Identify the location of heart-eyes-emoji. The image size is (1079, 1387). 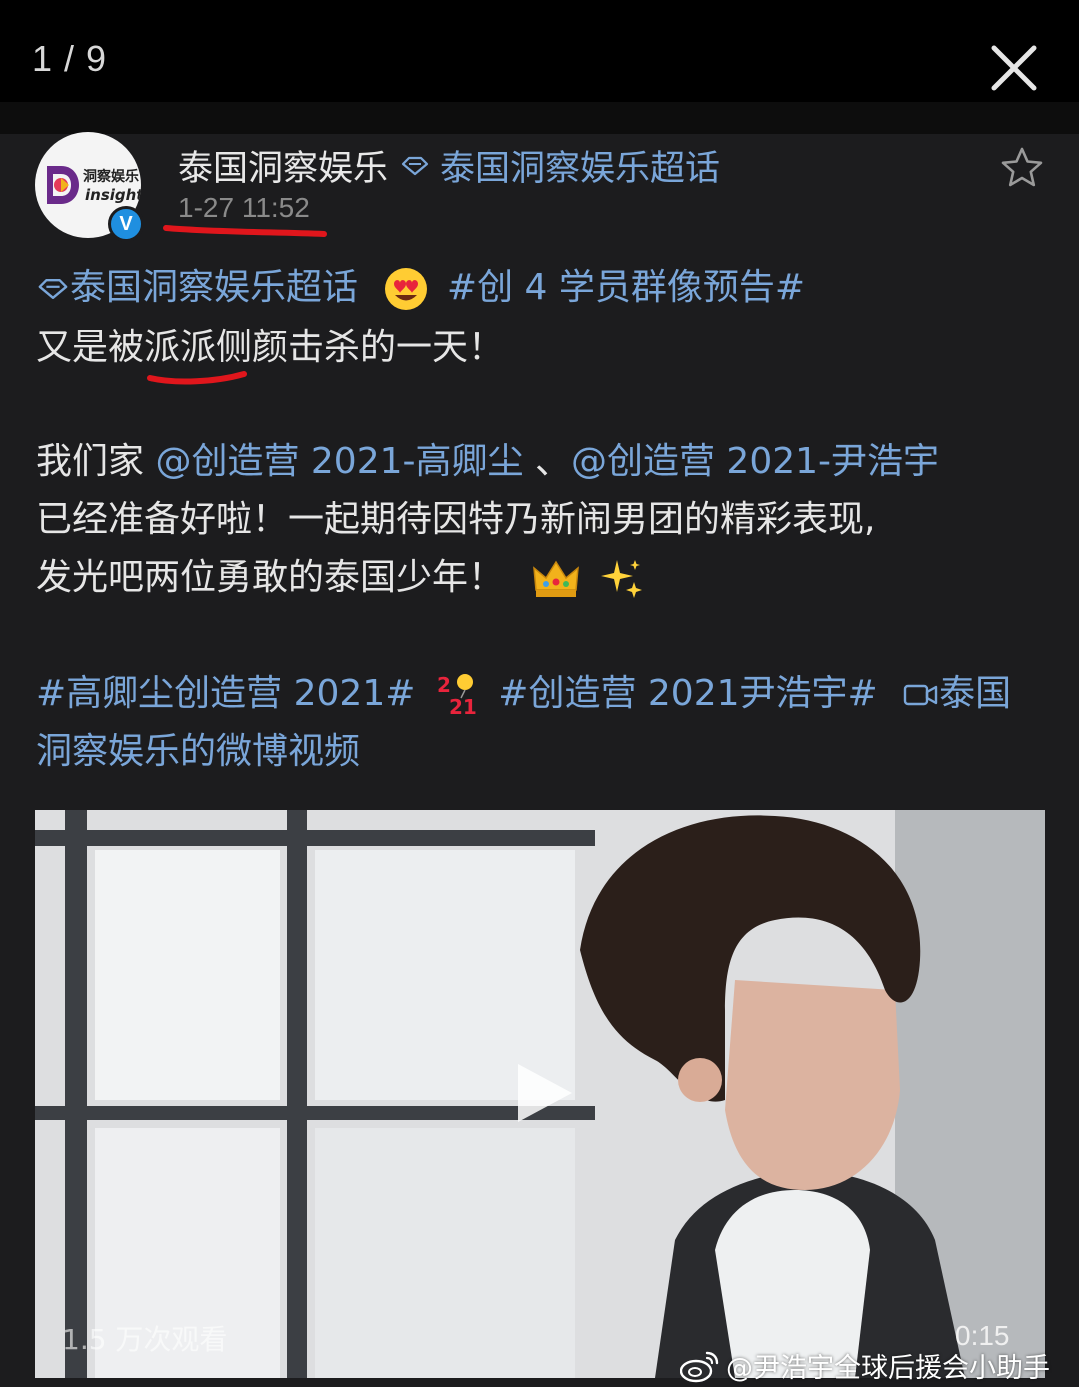
(406, 289).